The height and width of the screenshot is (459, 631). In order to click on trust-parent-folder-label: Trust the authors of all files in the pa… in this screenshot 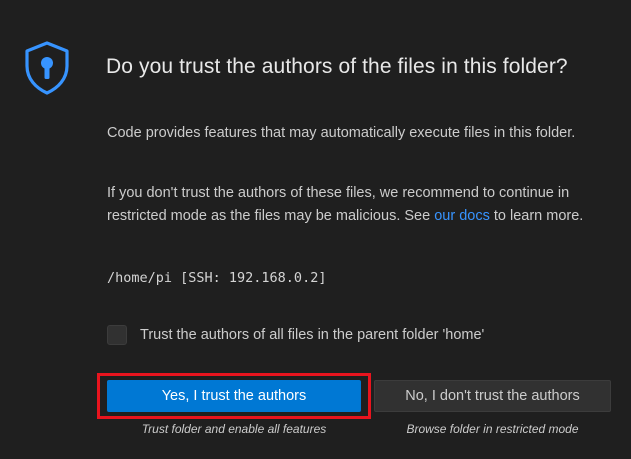, I will do `click(312, 335)`.